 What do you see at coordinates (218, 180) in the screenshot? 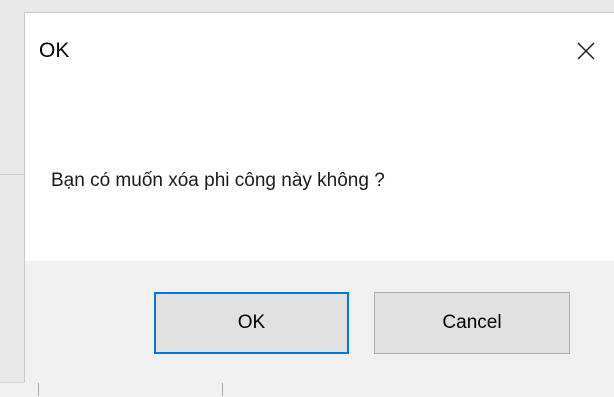
I see `dialog-message: Bạn có muốn xóa phi công này không ?` at bounding box center [218, 180].